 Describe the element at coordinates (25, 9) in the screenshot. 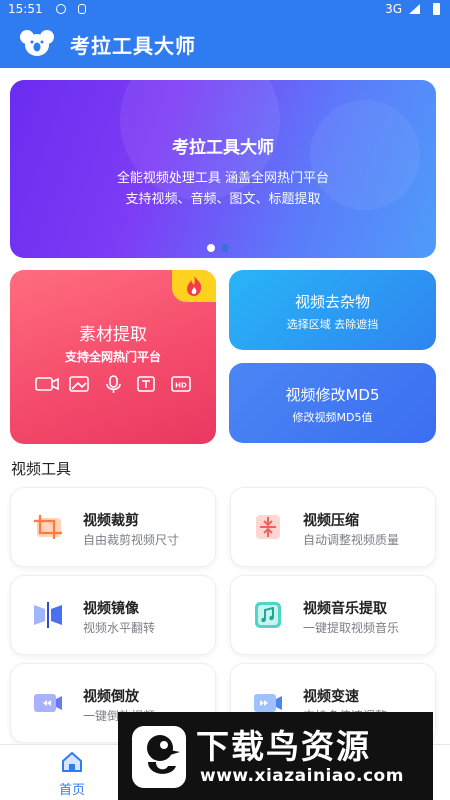

I see `status-time: 15:51` at that location.